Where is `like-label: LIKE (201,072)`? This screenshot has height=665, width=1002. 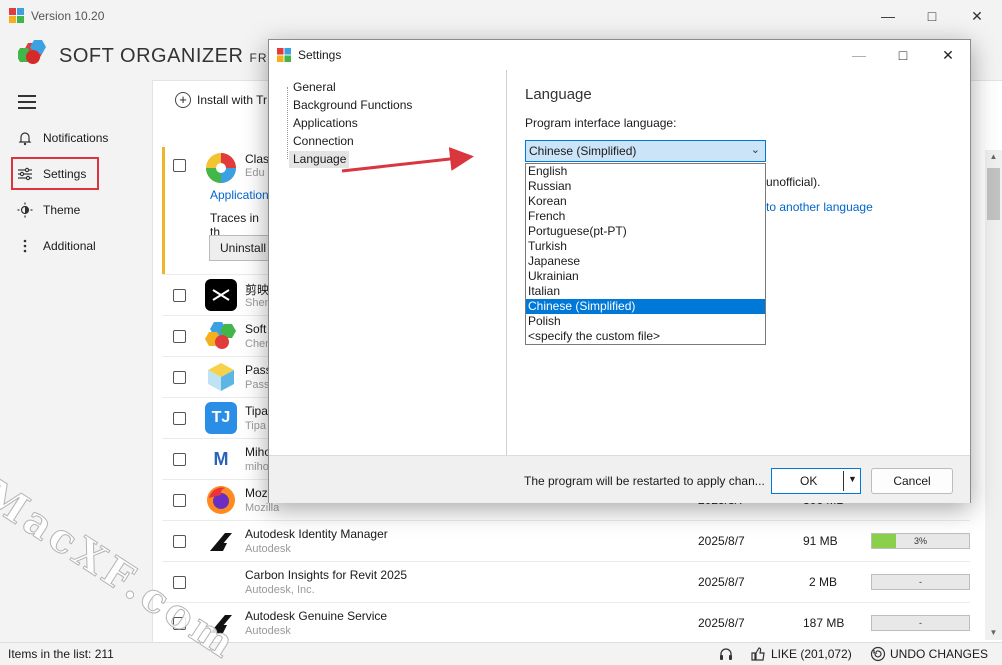 like-label: LIKE (201,072) is located at coordinates (811, 654).